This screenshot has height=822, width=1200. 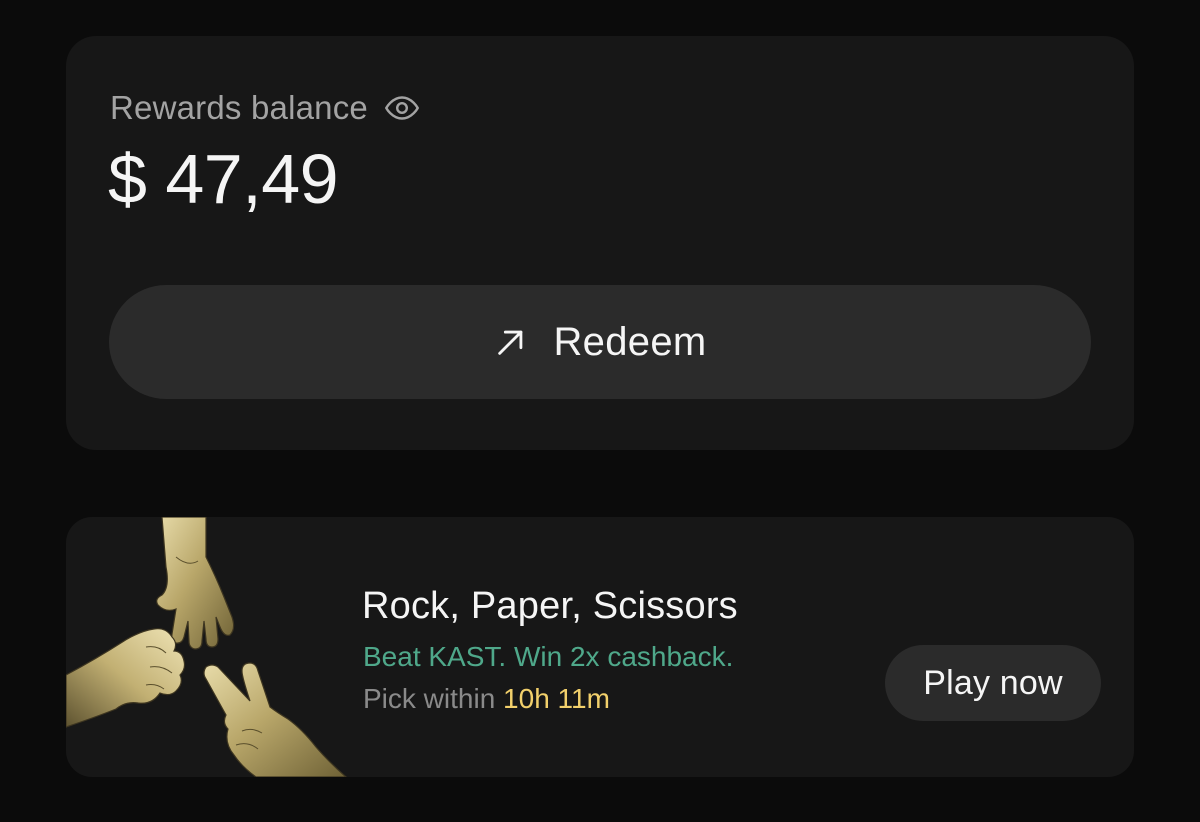 What do you see at coordinates (195, 583) in the screenshot?
I see `paper-hand` at bounding box center [195, 583].